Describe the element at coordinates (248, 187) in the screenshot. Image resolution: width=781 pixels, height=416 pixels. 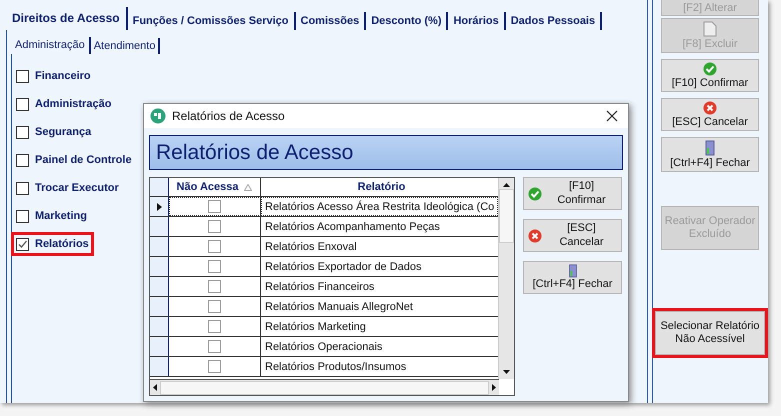
I see `sort-icon` at that location.